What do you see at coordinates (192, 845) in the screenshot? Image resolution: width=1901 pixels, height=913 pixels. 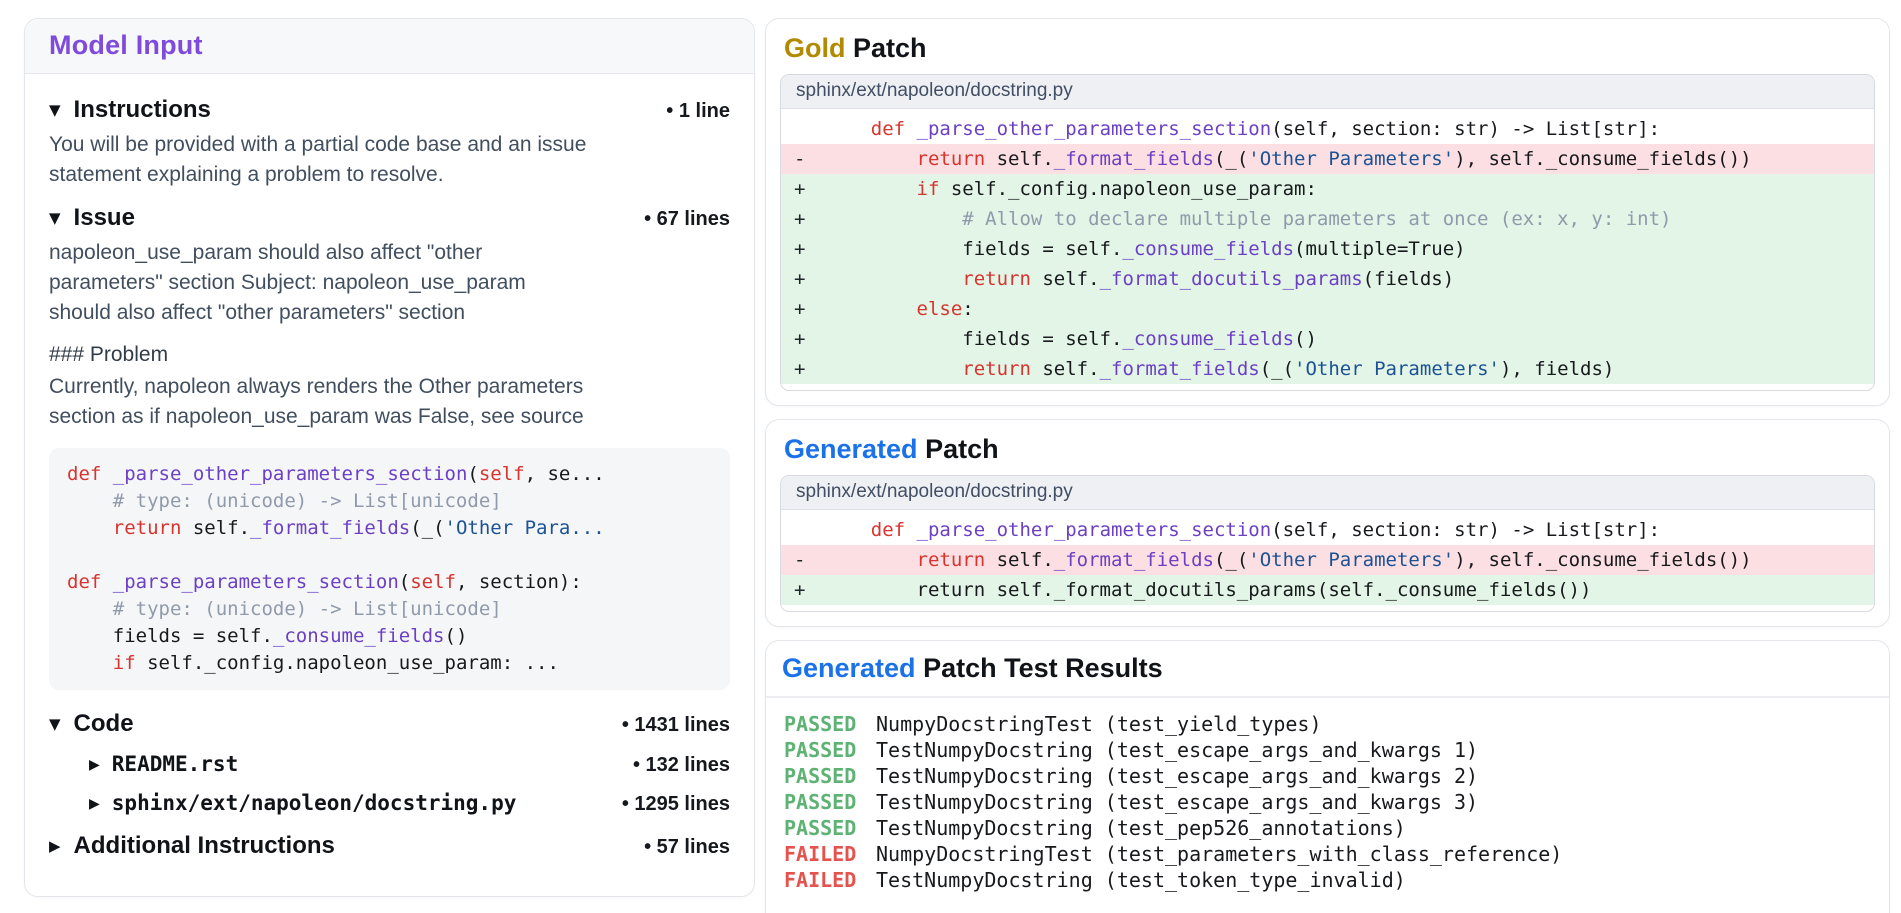 I see `section-additional-instructions-label: ▶ Additional Instructions` at bounding box center [192, 845].